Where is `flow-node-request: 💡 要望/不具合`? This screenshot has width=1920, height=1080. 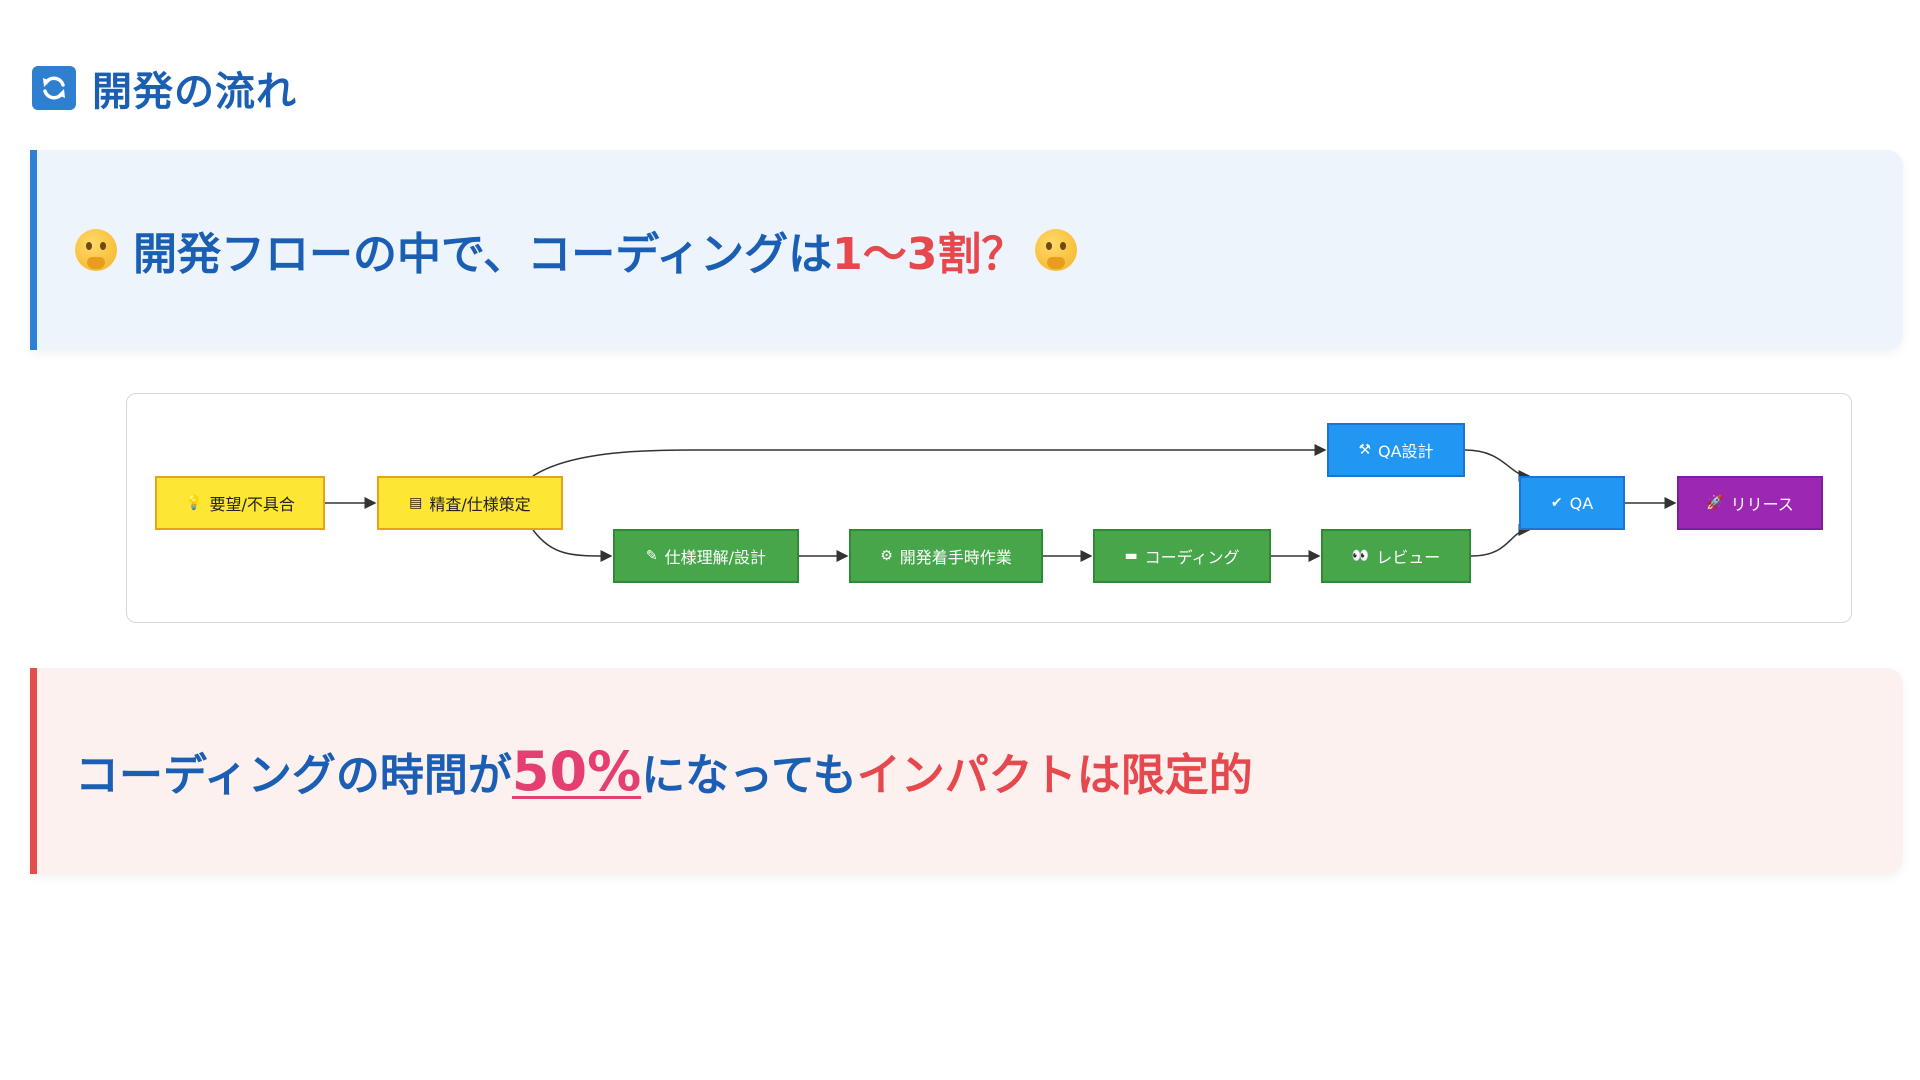
flow-node-request: 💡 要望/不具合 is located at coordinates (240, 503).